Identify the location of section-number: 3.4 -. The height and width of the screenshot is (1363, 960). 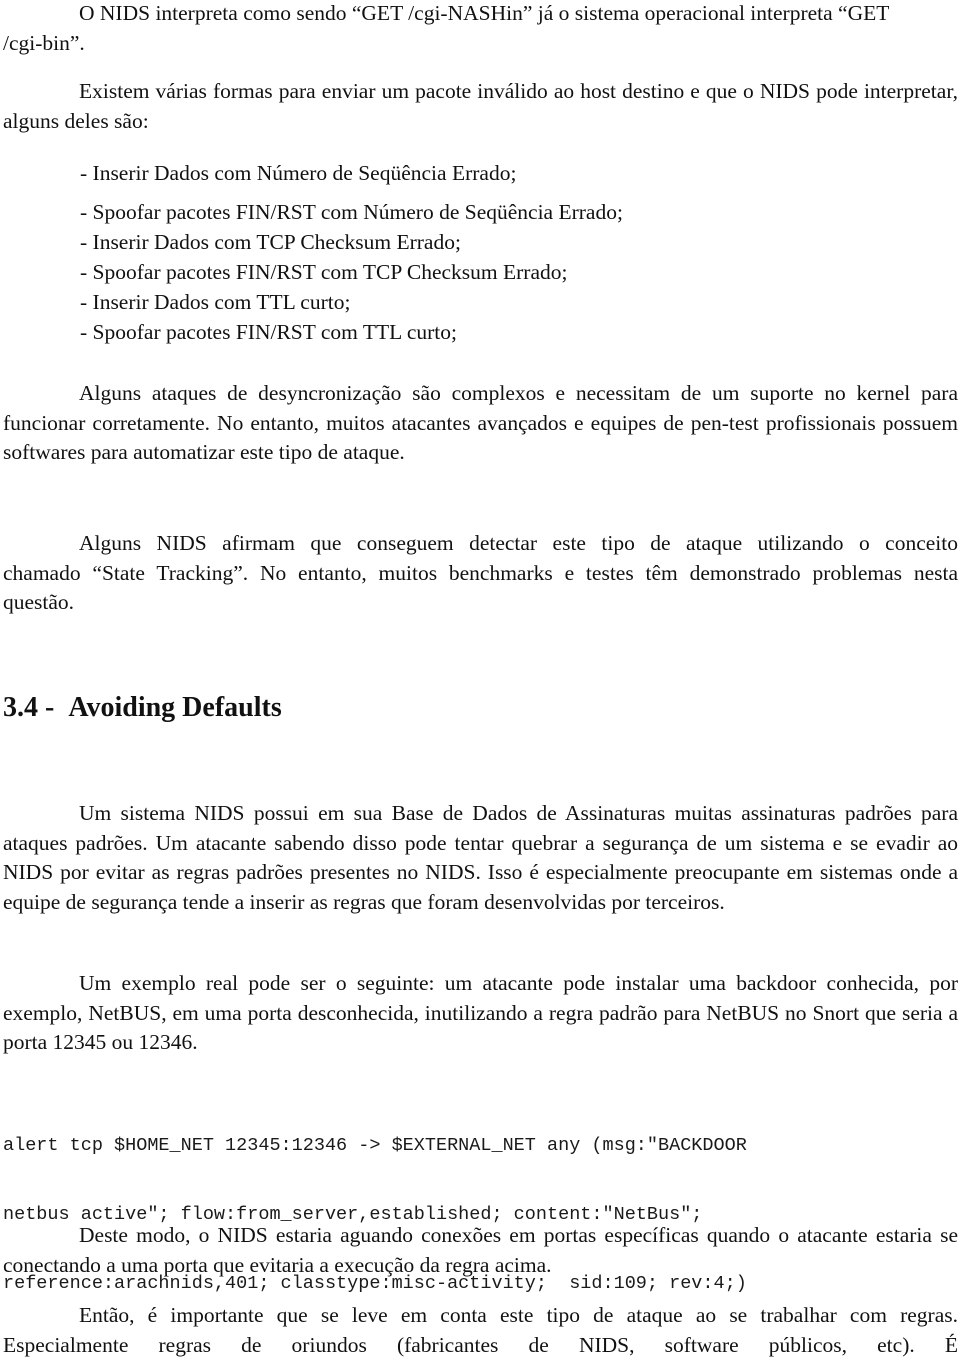
(29, 707).